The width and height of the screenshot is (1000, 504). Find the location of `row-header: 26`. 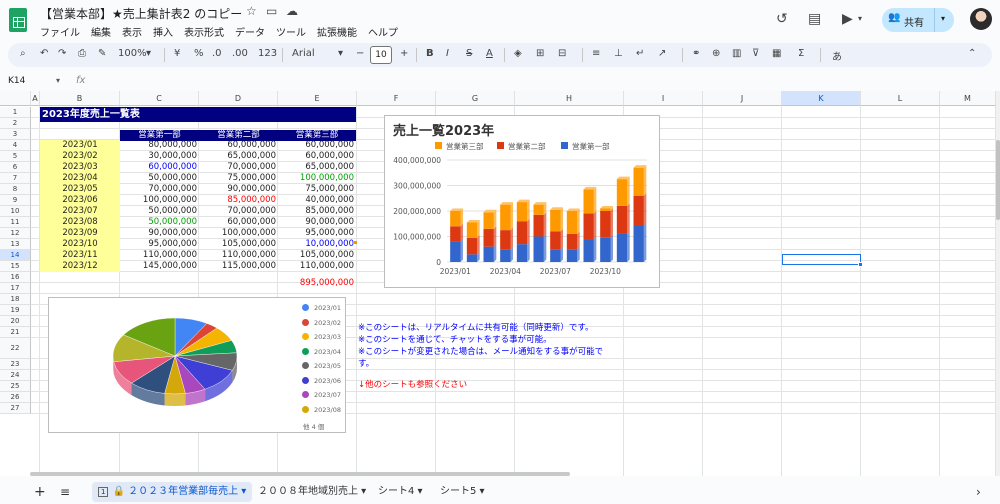

row-header: 26 is located at coordinates (15, 397).